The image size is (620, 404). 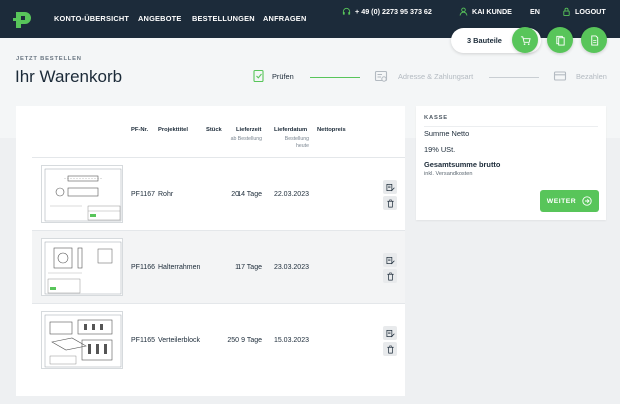 I want to click on kasse-divider, so click(x=511, y=126).